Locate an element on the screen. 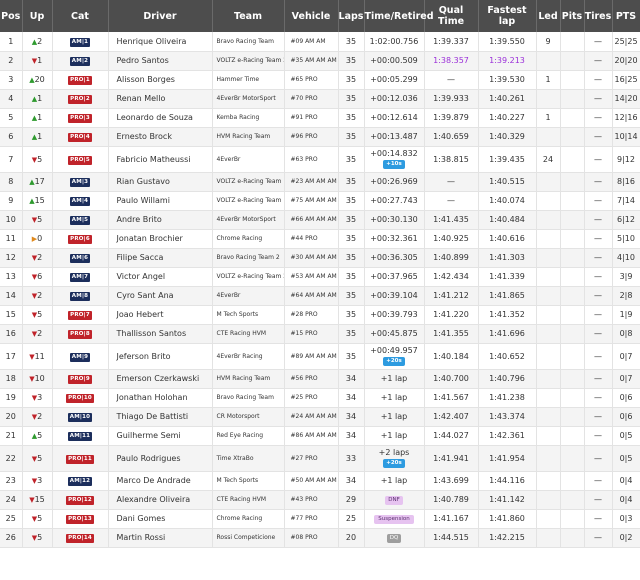  laps-count: 35 is located at coordinates (351, 333).